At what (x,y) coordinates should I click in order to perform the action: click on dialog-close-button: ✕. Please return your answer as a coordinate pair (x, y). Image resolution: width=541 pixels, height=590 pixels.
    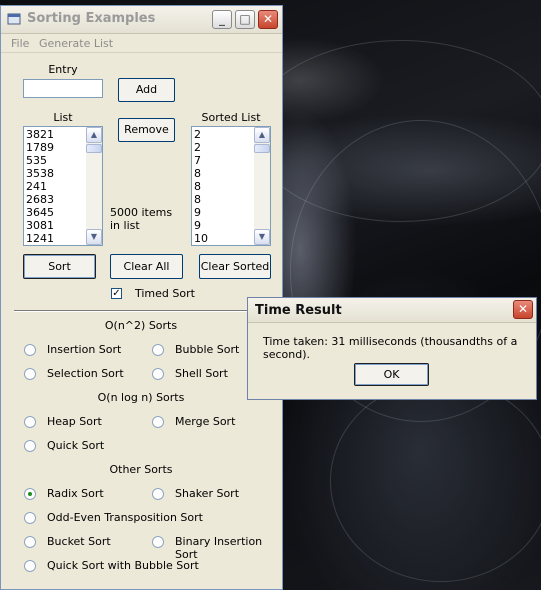
    Looking at the image, I should click on (523, 309).